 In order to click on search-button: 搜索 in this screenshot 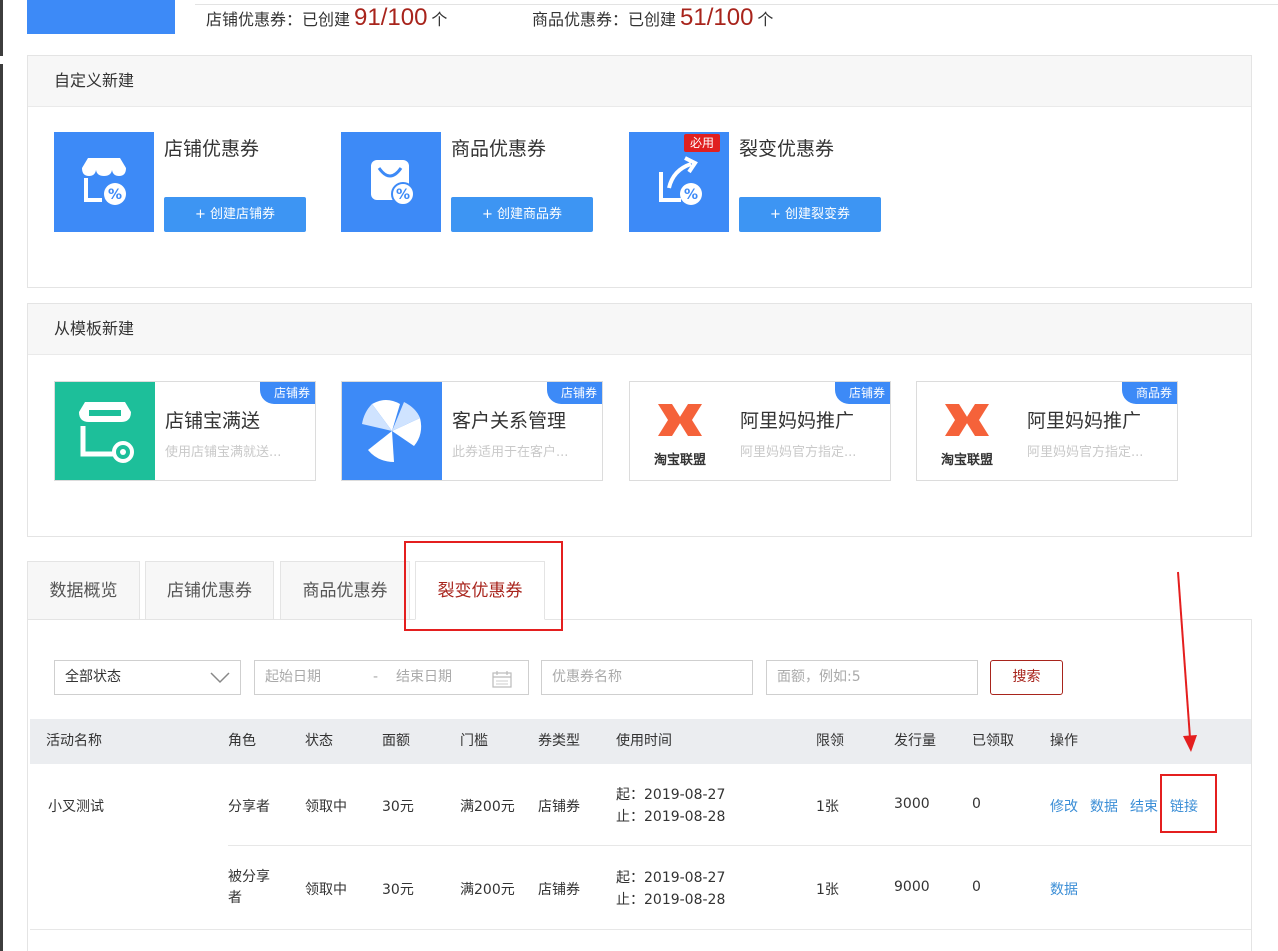, I will do `click(1026, 677)`.